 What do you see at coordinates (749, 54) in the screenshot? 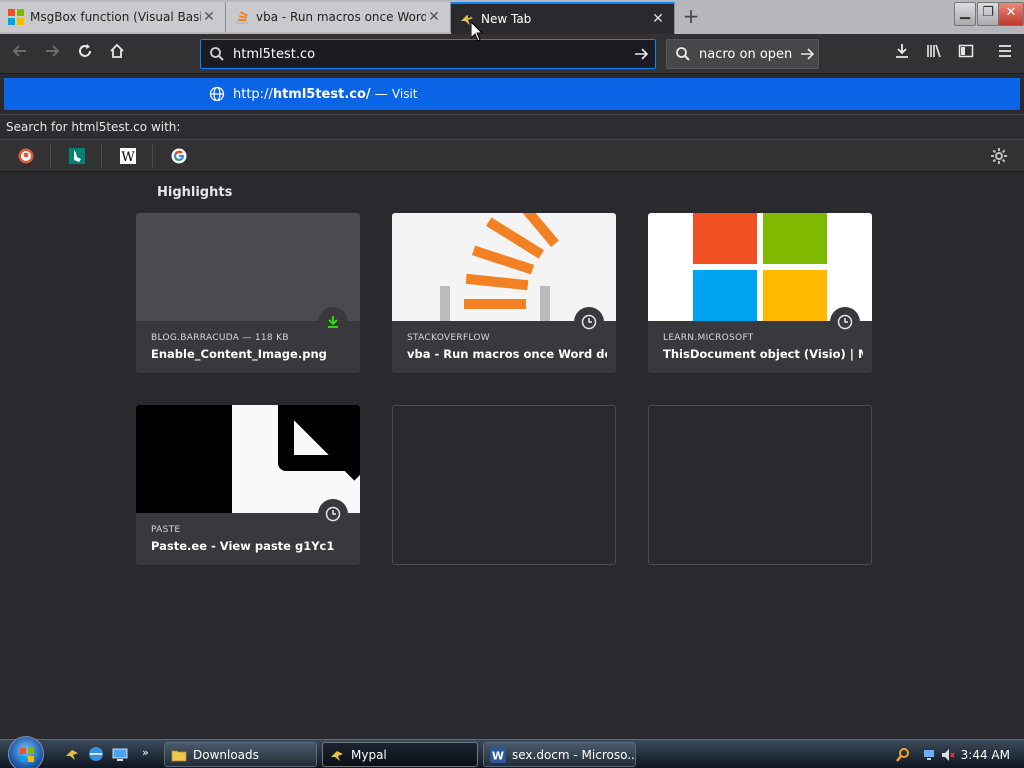
I see `search-input` at bounding box center [749, 54].